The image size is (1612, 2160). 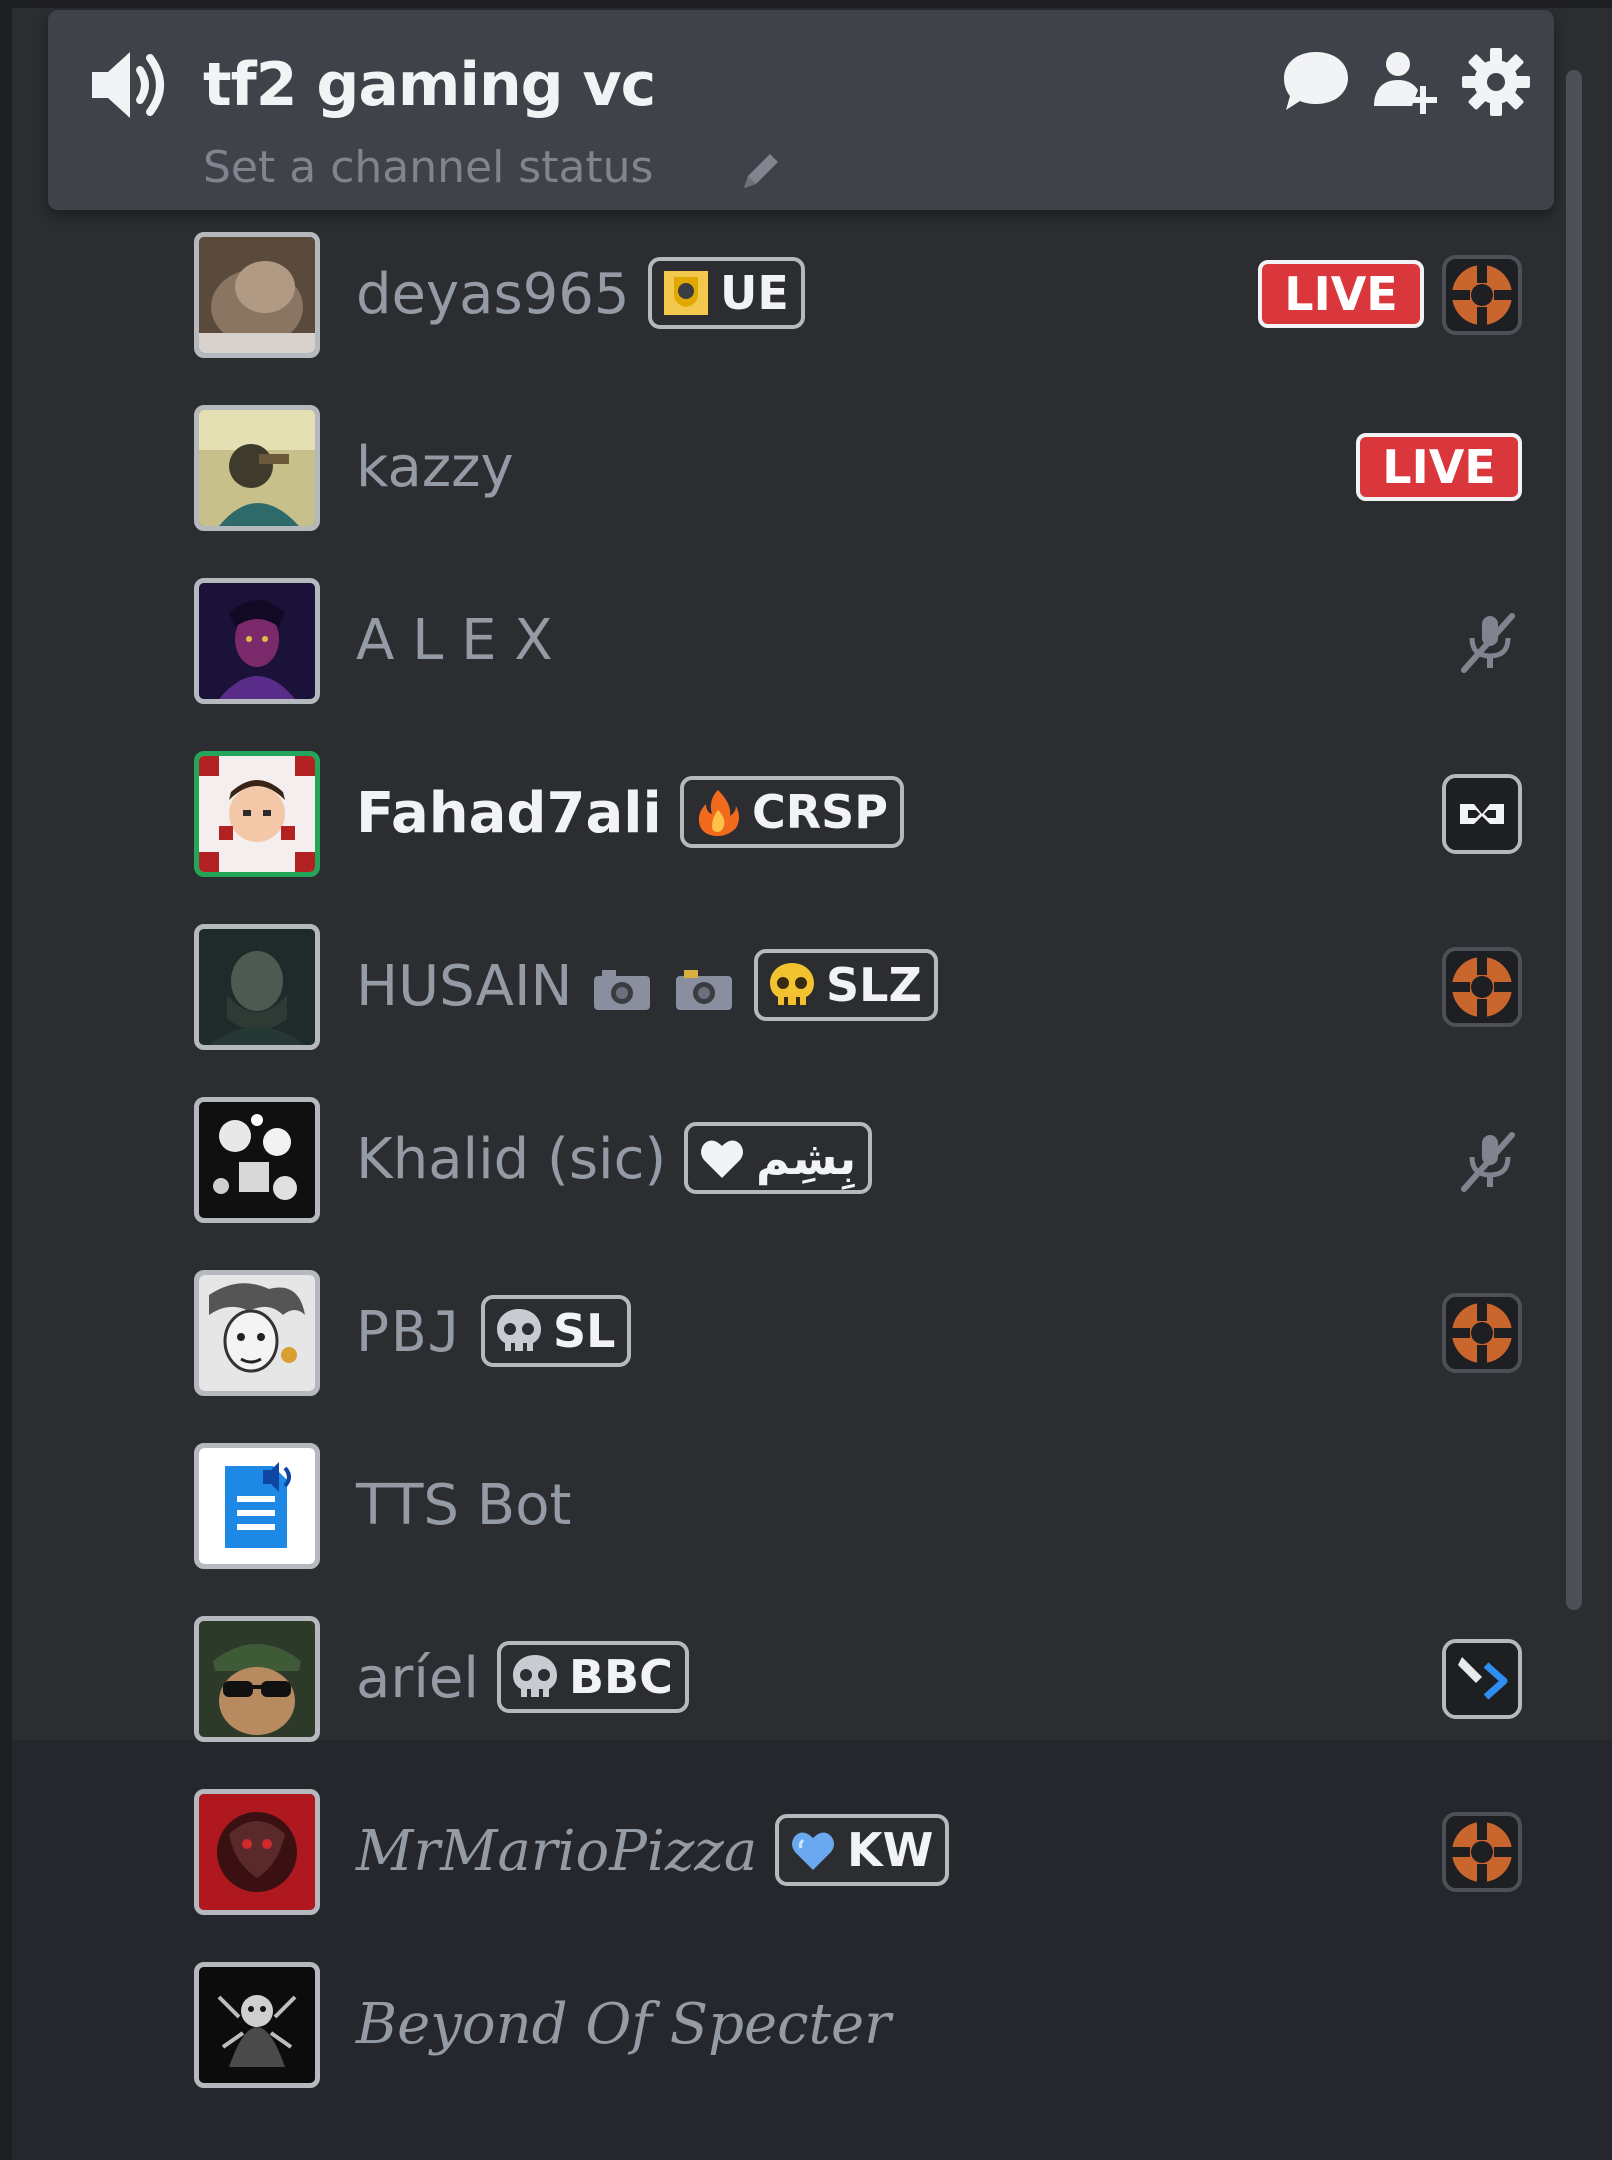 I want to click on skull-gold-icon, so click(x=792, y=984).